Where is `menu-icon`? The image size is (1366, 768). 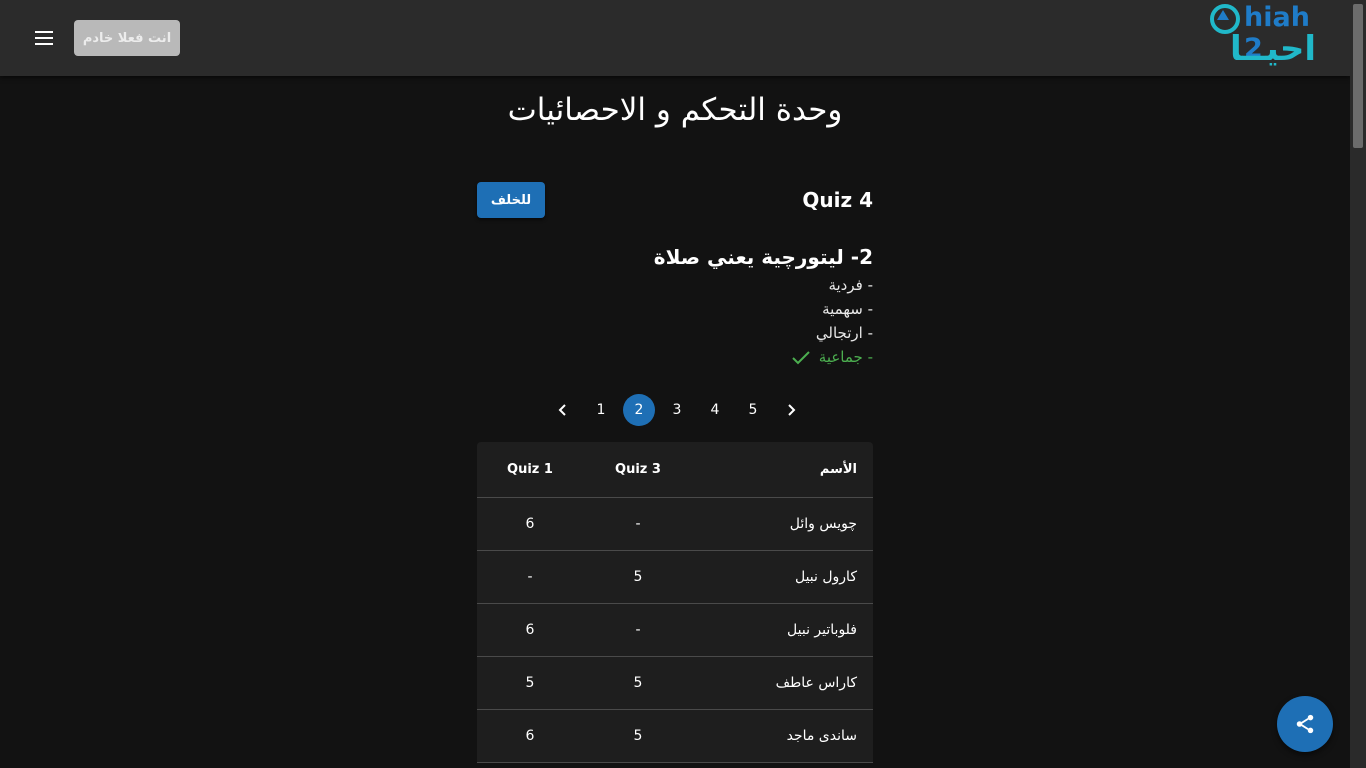 menu-icon is located at coordinates (44, 38).